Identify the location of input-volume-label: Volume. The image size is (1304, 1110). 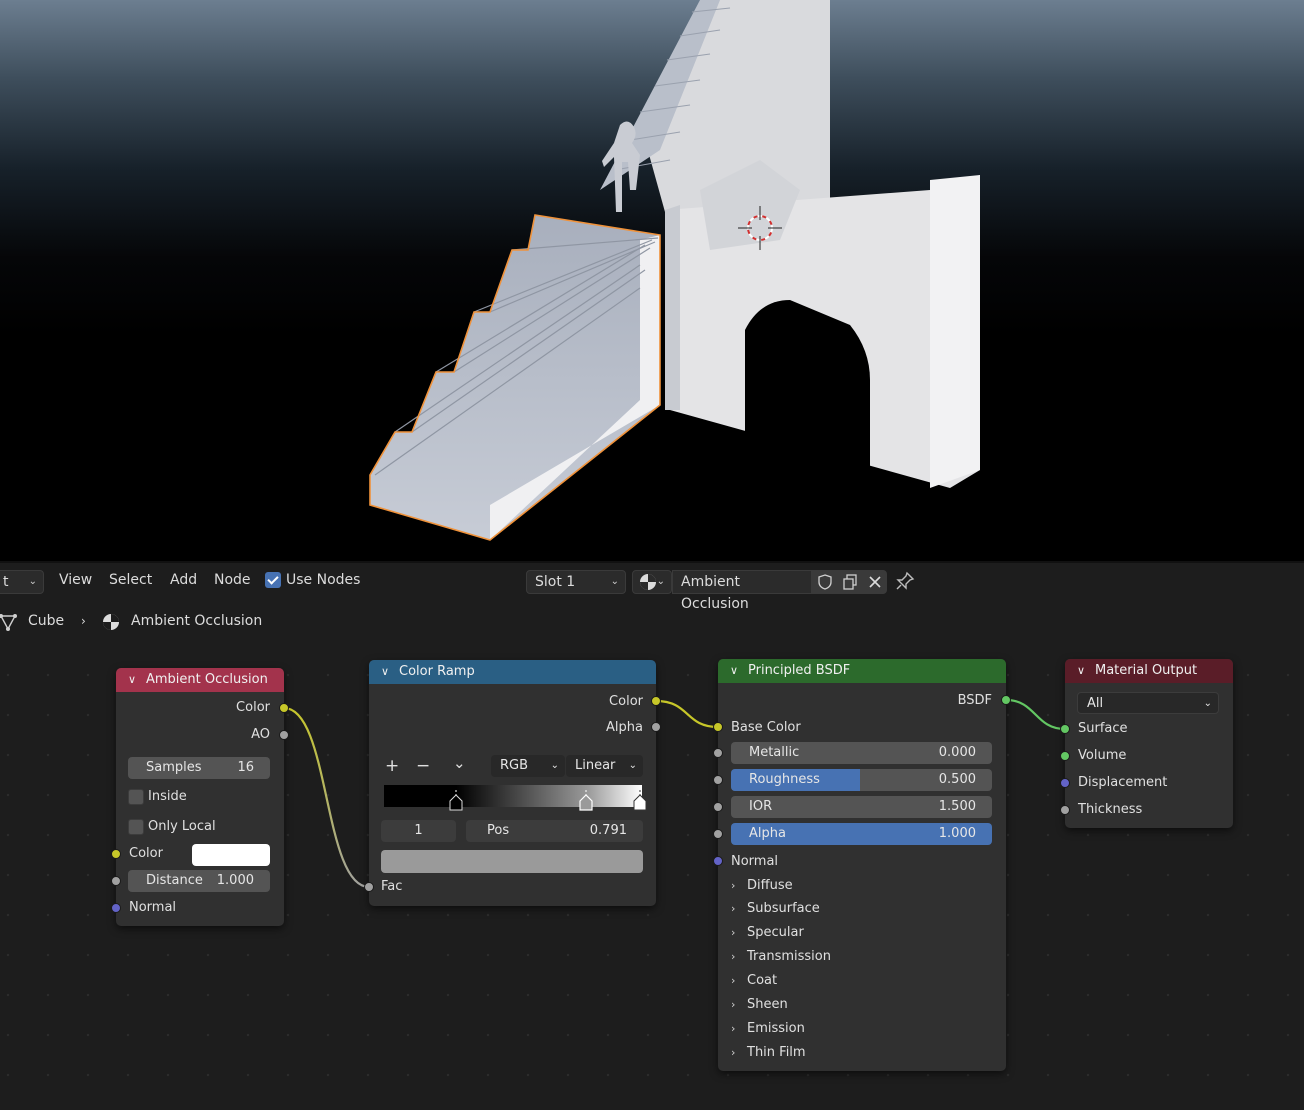
(1102, 755).